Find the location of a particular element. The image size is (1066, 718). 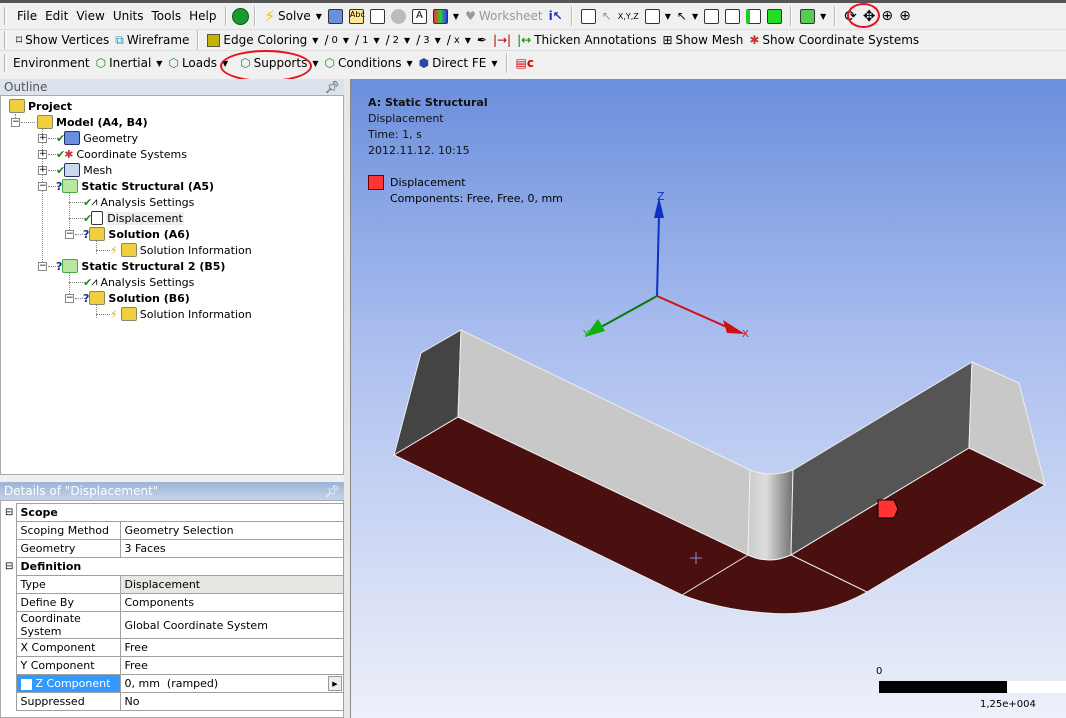

edge-0-button: /0 ▼ is located at coordinates (336, 40).